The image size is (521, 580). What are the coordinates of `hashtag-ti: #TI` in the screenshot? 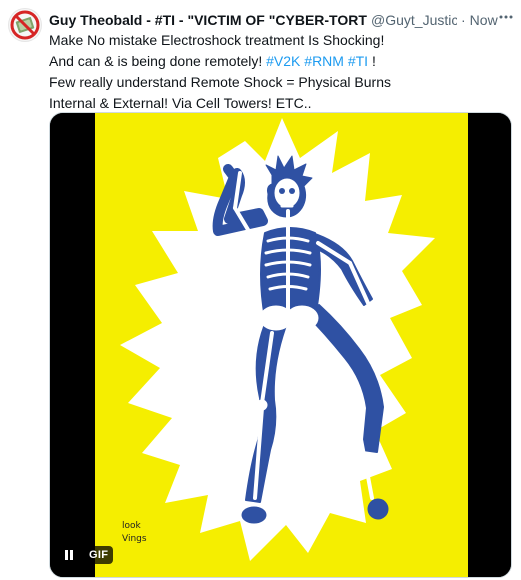 It's located at (358, 61).